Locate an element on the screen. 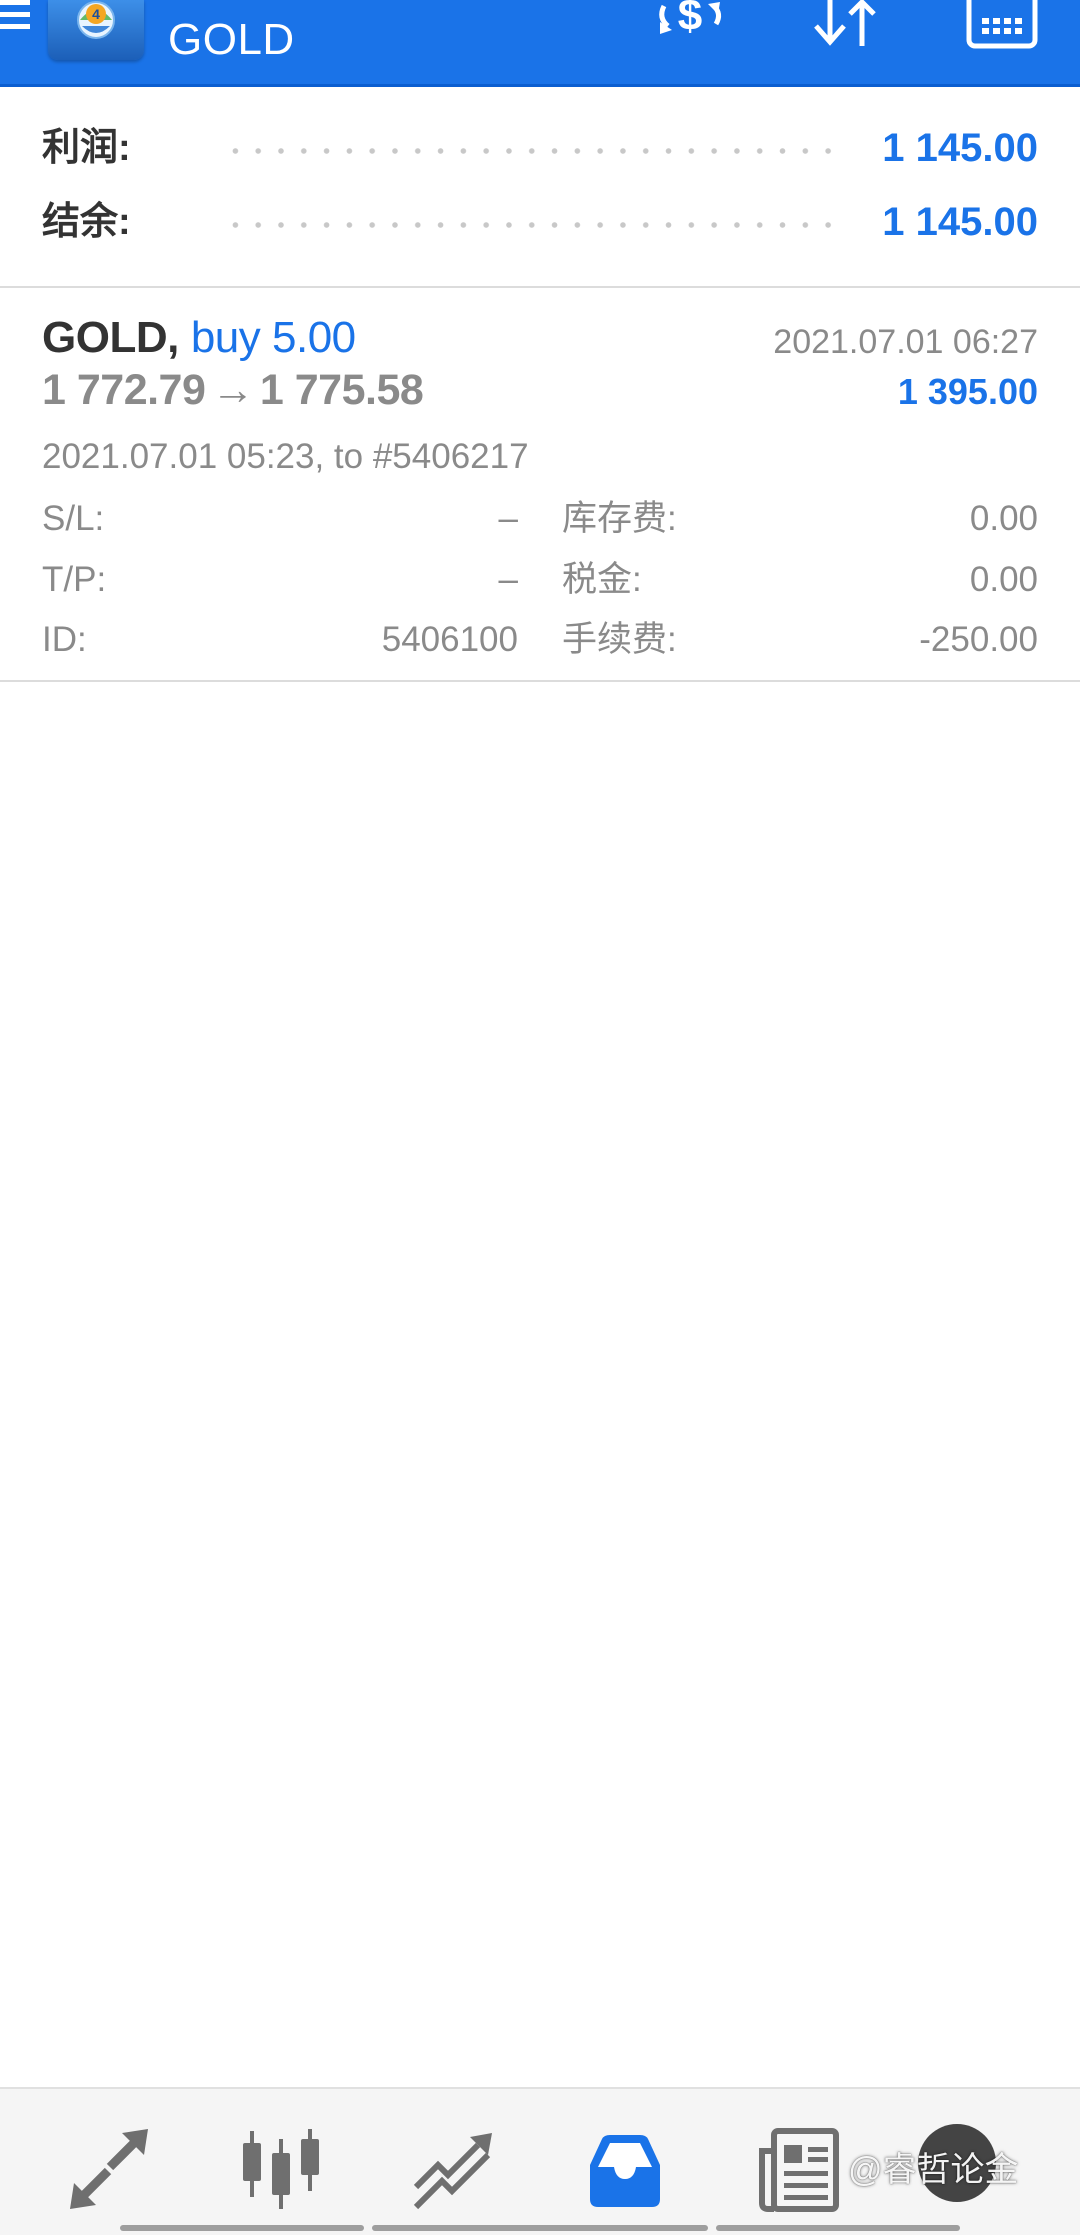  position-symbol: GOLD, is located at coordinates (110, 337).